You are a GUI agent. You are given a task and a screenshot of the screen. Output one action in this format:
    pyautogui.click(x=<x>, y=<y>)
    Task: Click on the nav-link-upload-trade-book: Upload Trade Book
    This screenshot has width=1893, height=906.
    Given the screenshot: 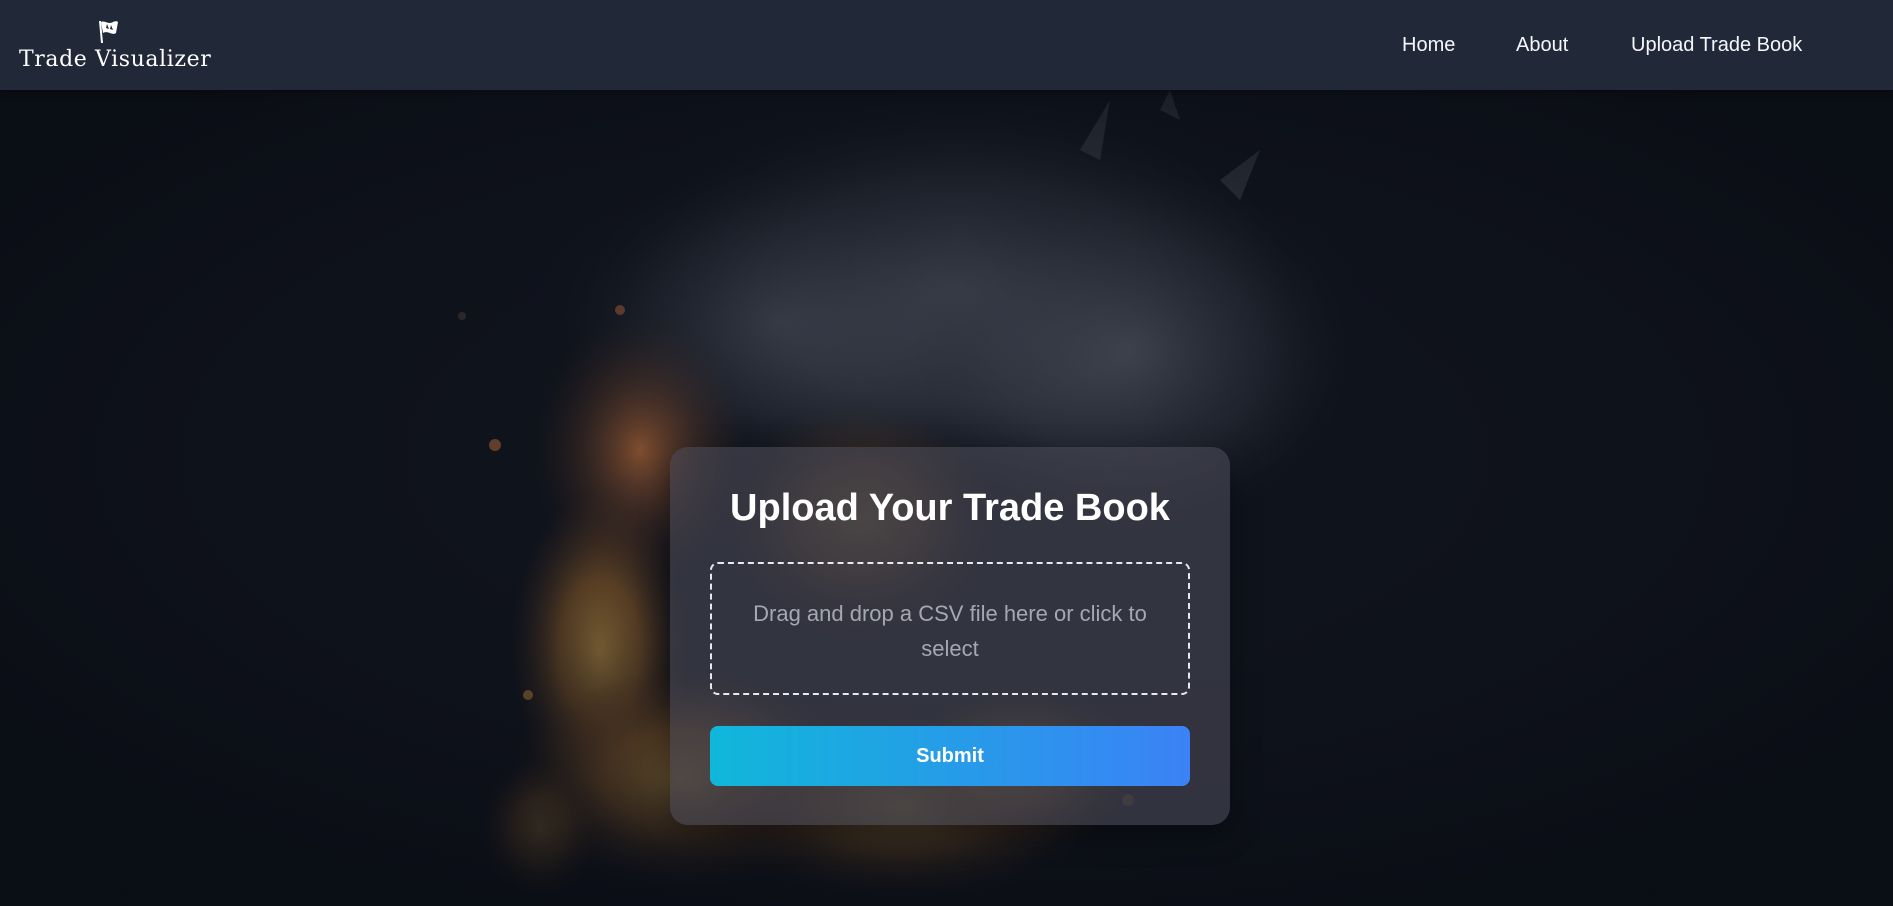 What is the action you would take?
    pyautogui.click(x=1716, y=45)
    